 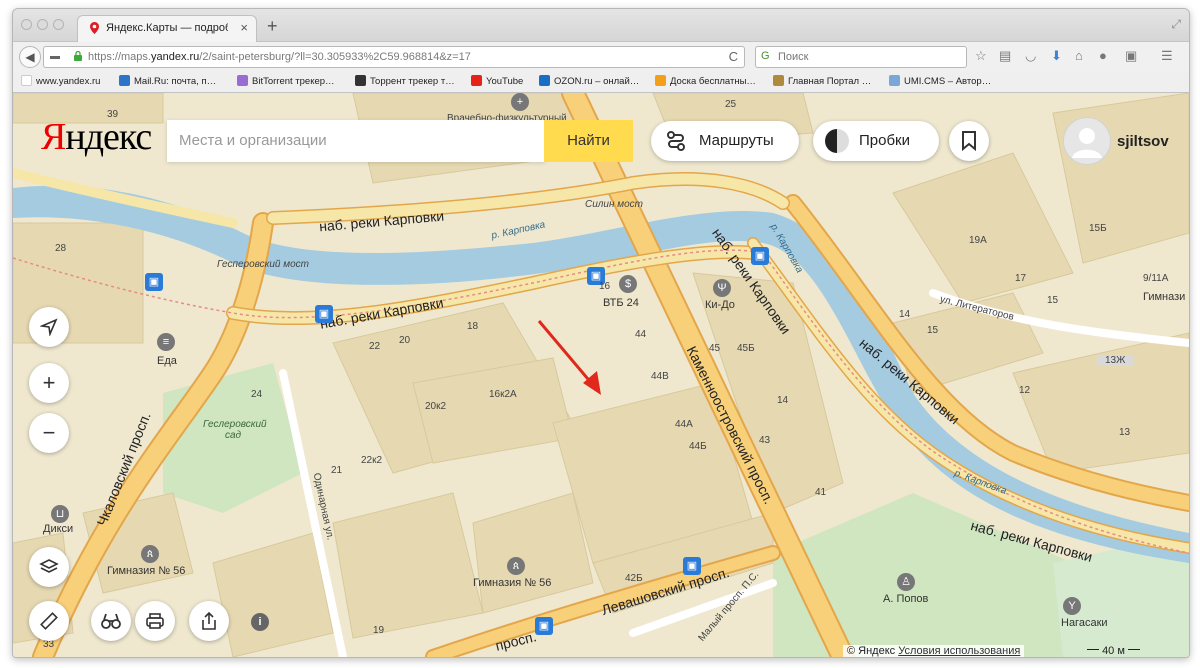 I want to click on house-number: 21, so click(x=337, y=470).